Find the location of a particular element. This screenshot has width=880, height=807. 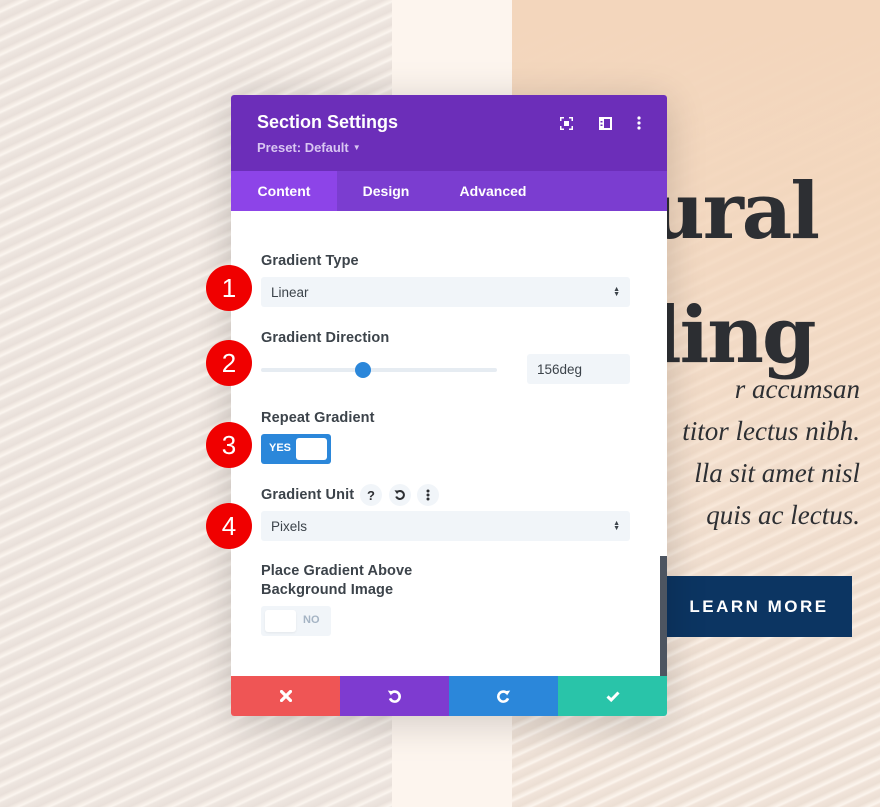

preset-dropdown: Preset: Default ▼ is located at coordinates (309, 147).